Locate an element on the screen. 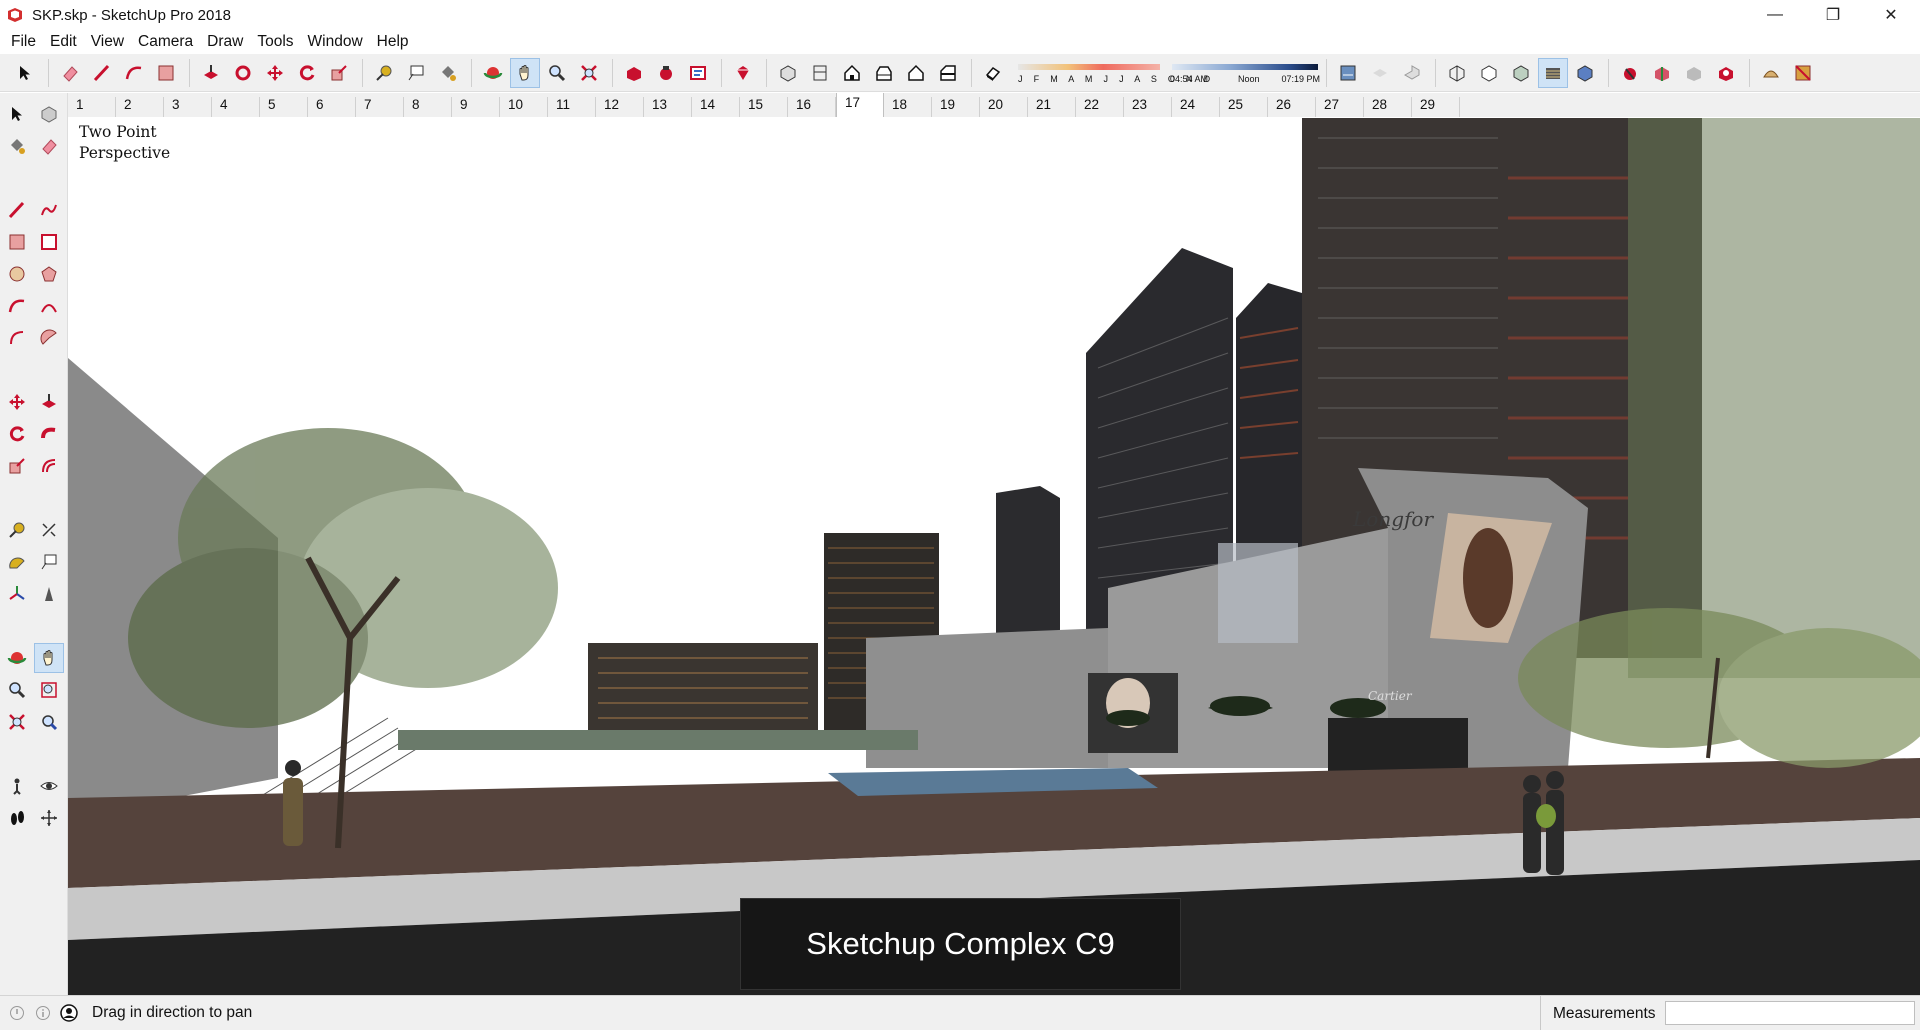 This screenshot has width=1920, height=1030. look-around-icon is located at coordinates (49, 786).